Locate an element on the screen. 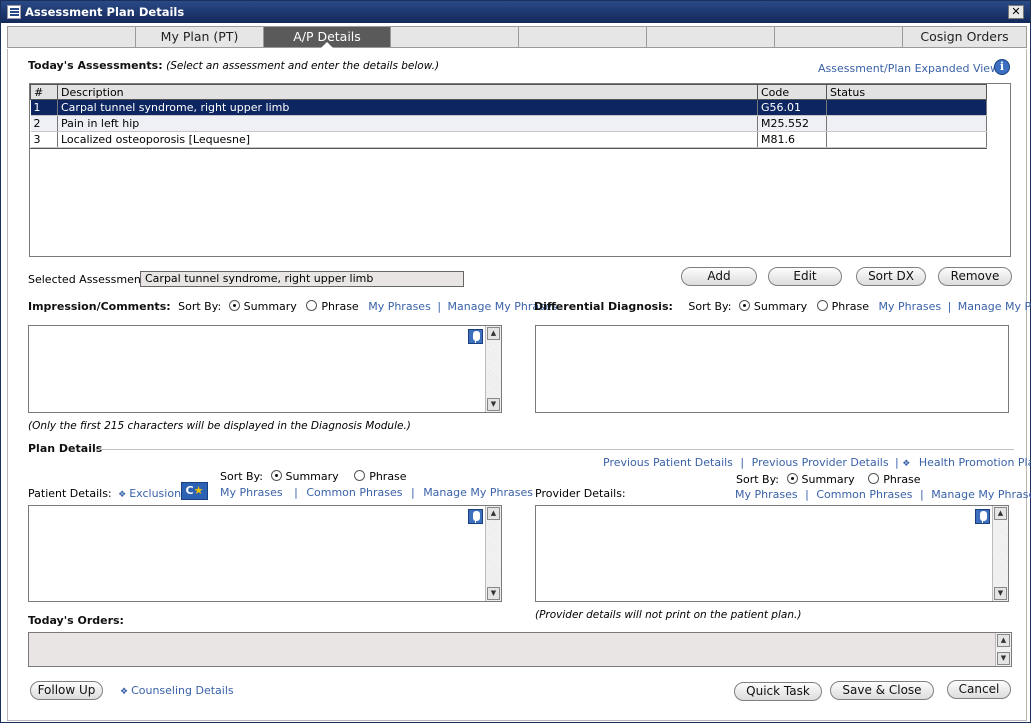  cancel-button: Cancel is located at coordinates (979, 689).